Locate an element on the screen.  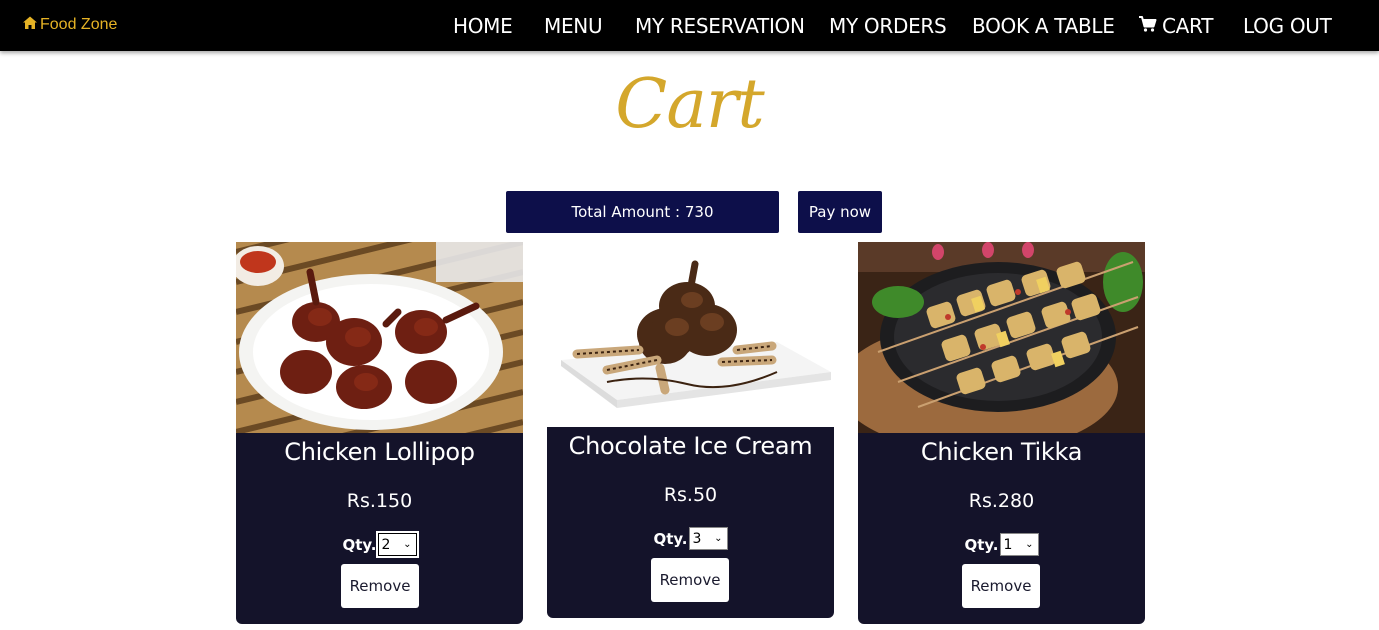
chicken-tikka-image is located at coordinates (1001, 337).